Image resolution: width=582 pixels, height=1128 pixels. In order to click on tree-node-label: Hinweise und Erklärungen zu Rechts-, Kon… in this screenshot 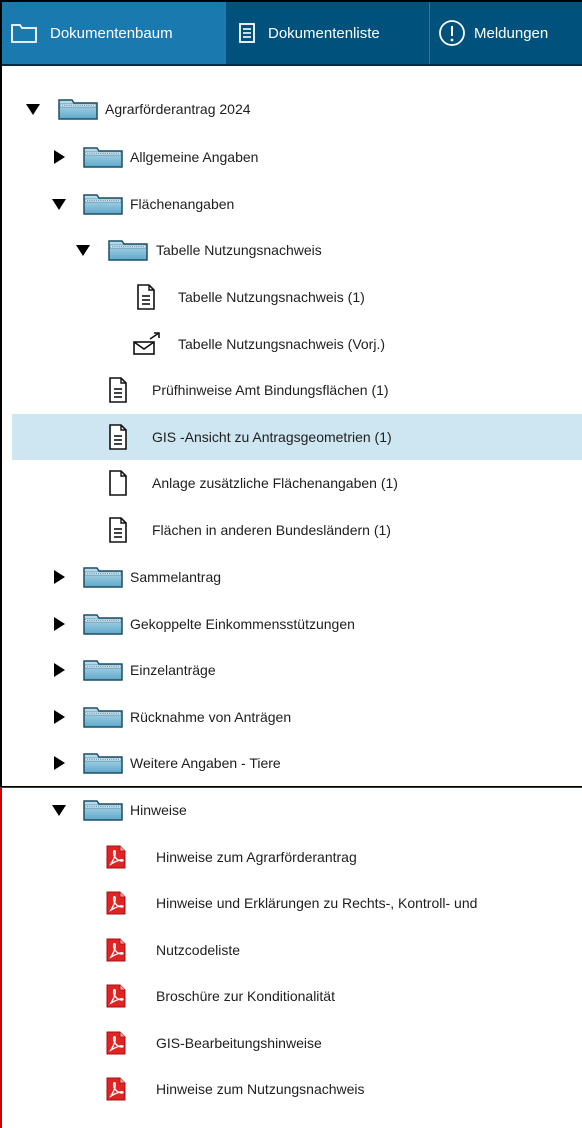, I will do `click(317, 903)`.